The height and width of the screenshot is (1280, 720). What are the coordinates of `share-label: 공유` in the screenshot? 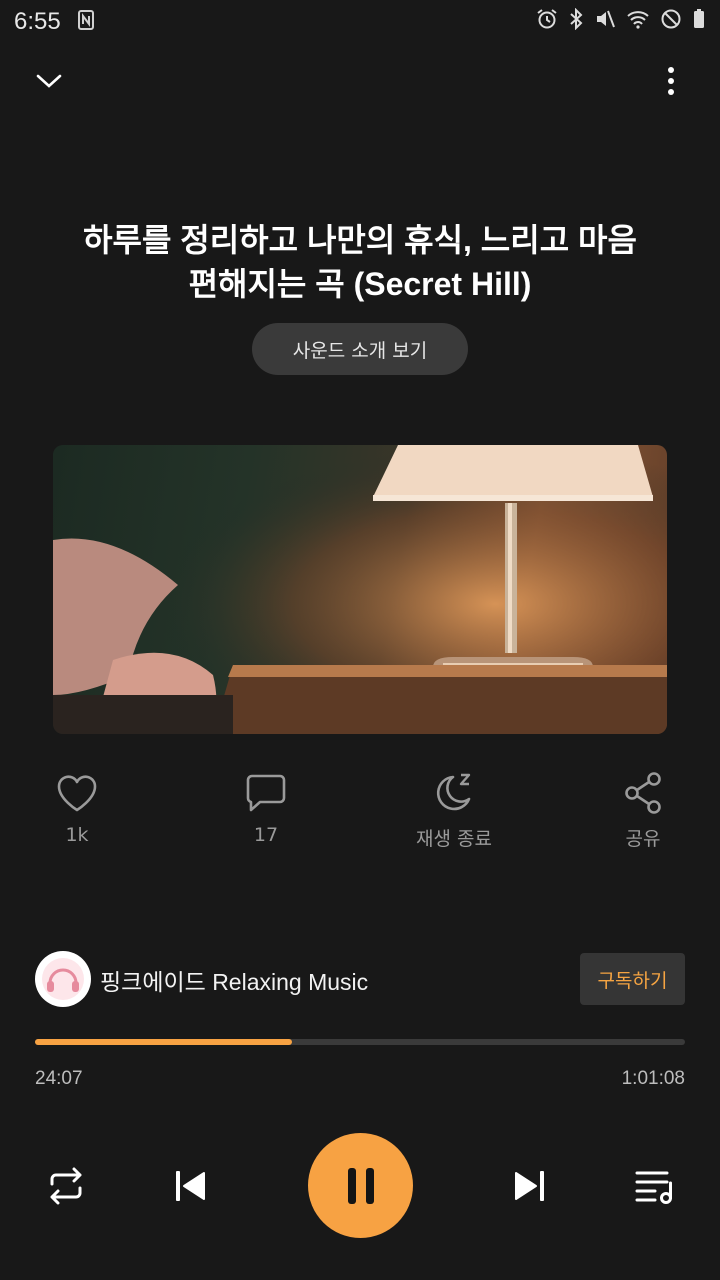 It's located at (643, 839).